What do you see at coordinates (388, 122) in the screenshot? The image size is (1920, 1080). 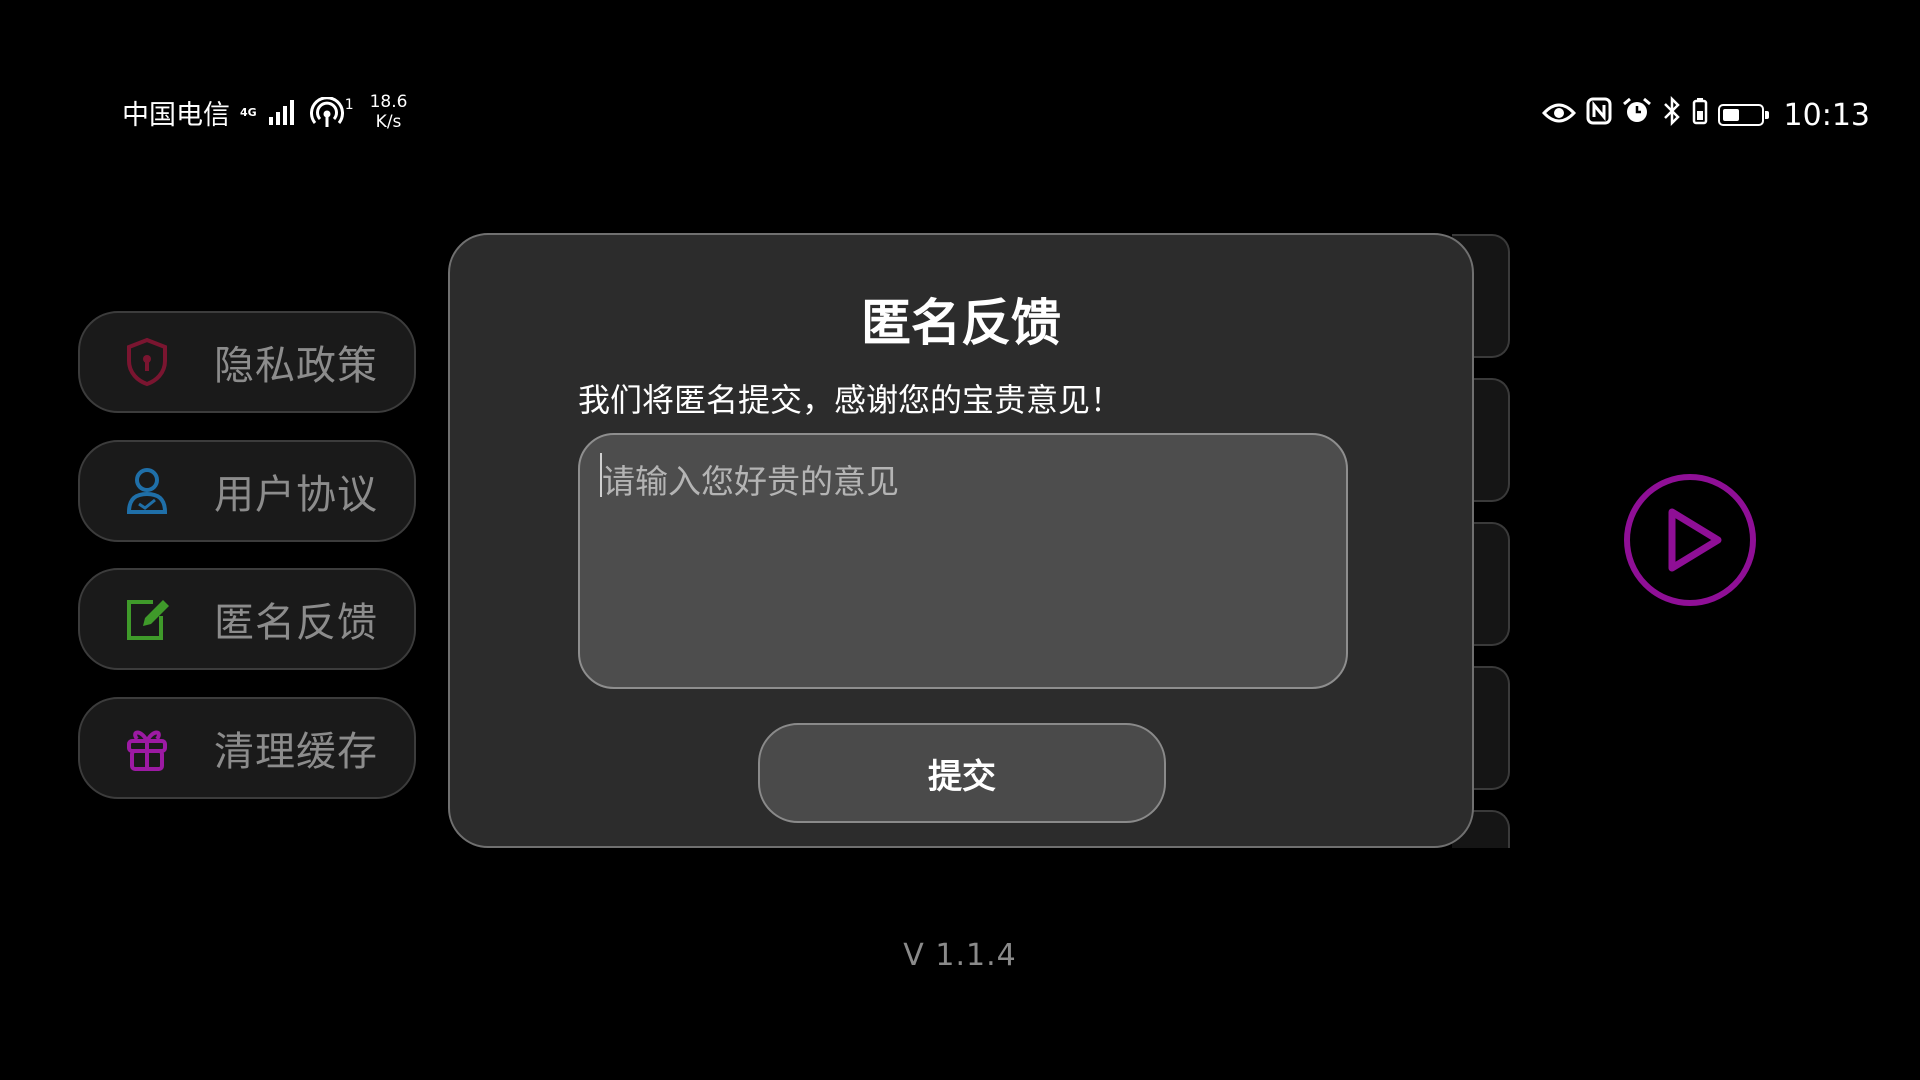 I see `speed-unit: K/s` at bounding box center [388, 122].